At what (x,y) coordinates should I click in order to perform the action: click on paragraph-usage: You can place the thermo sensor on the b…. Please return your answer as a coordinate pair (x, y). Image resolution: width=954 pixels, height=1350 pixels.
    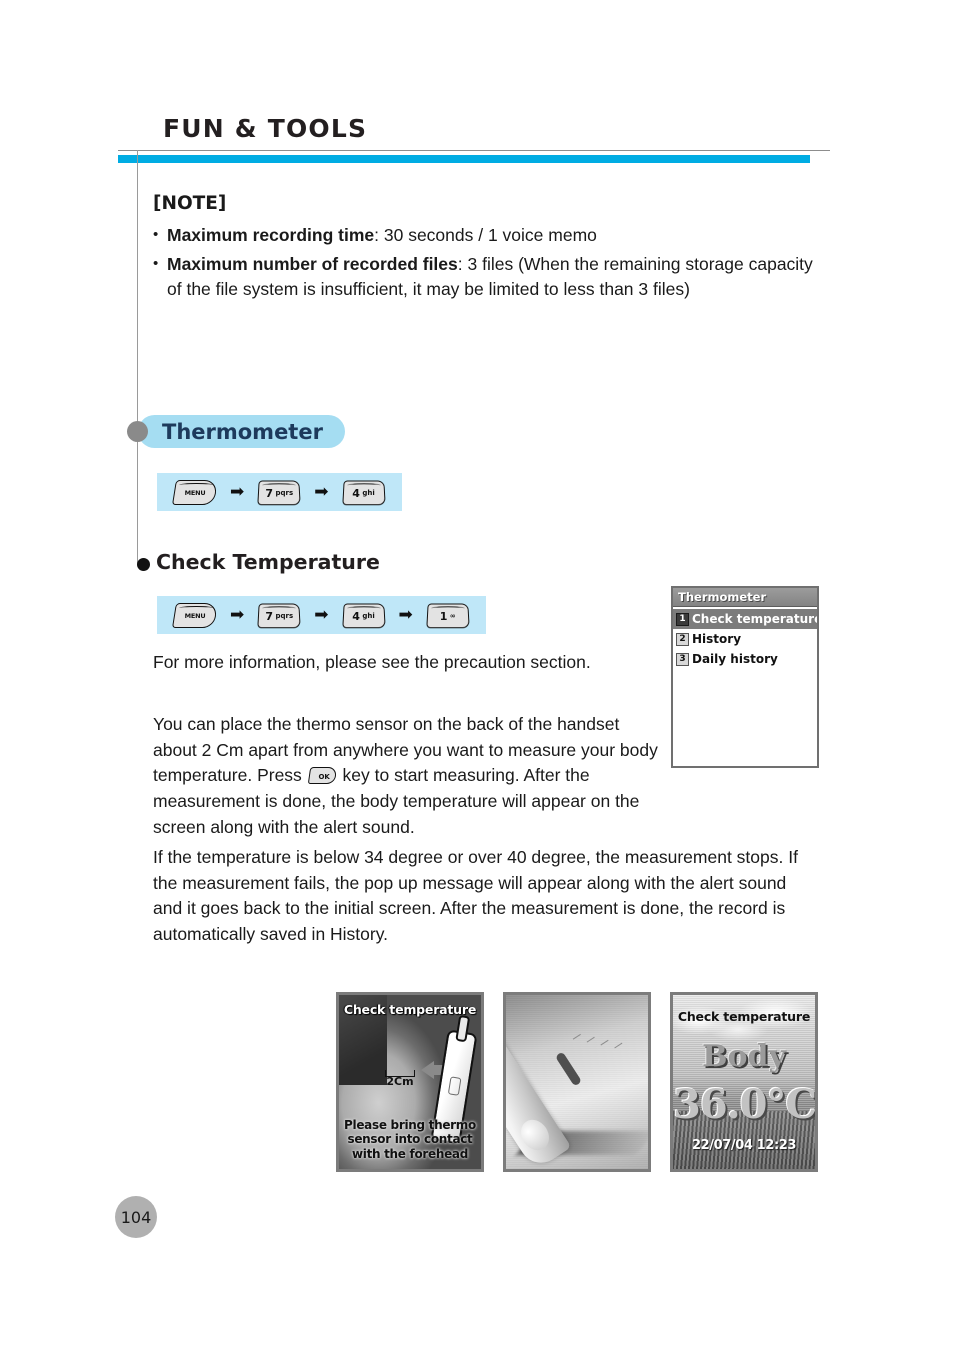
    Looking at the image, I should click on (408, 776).